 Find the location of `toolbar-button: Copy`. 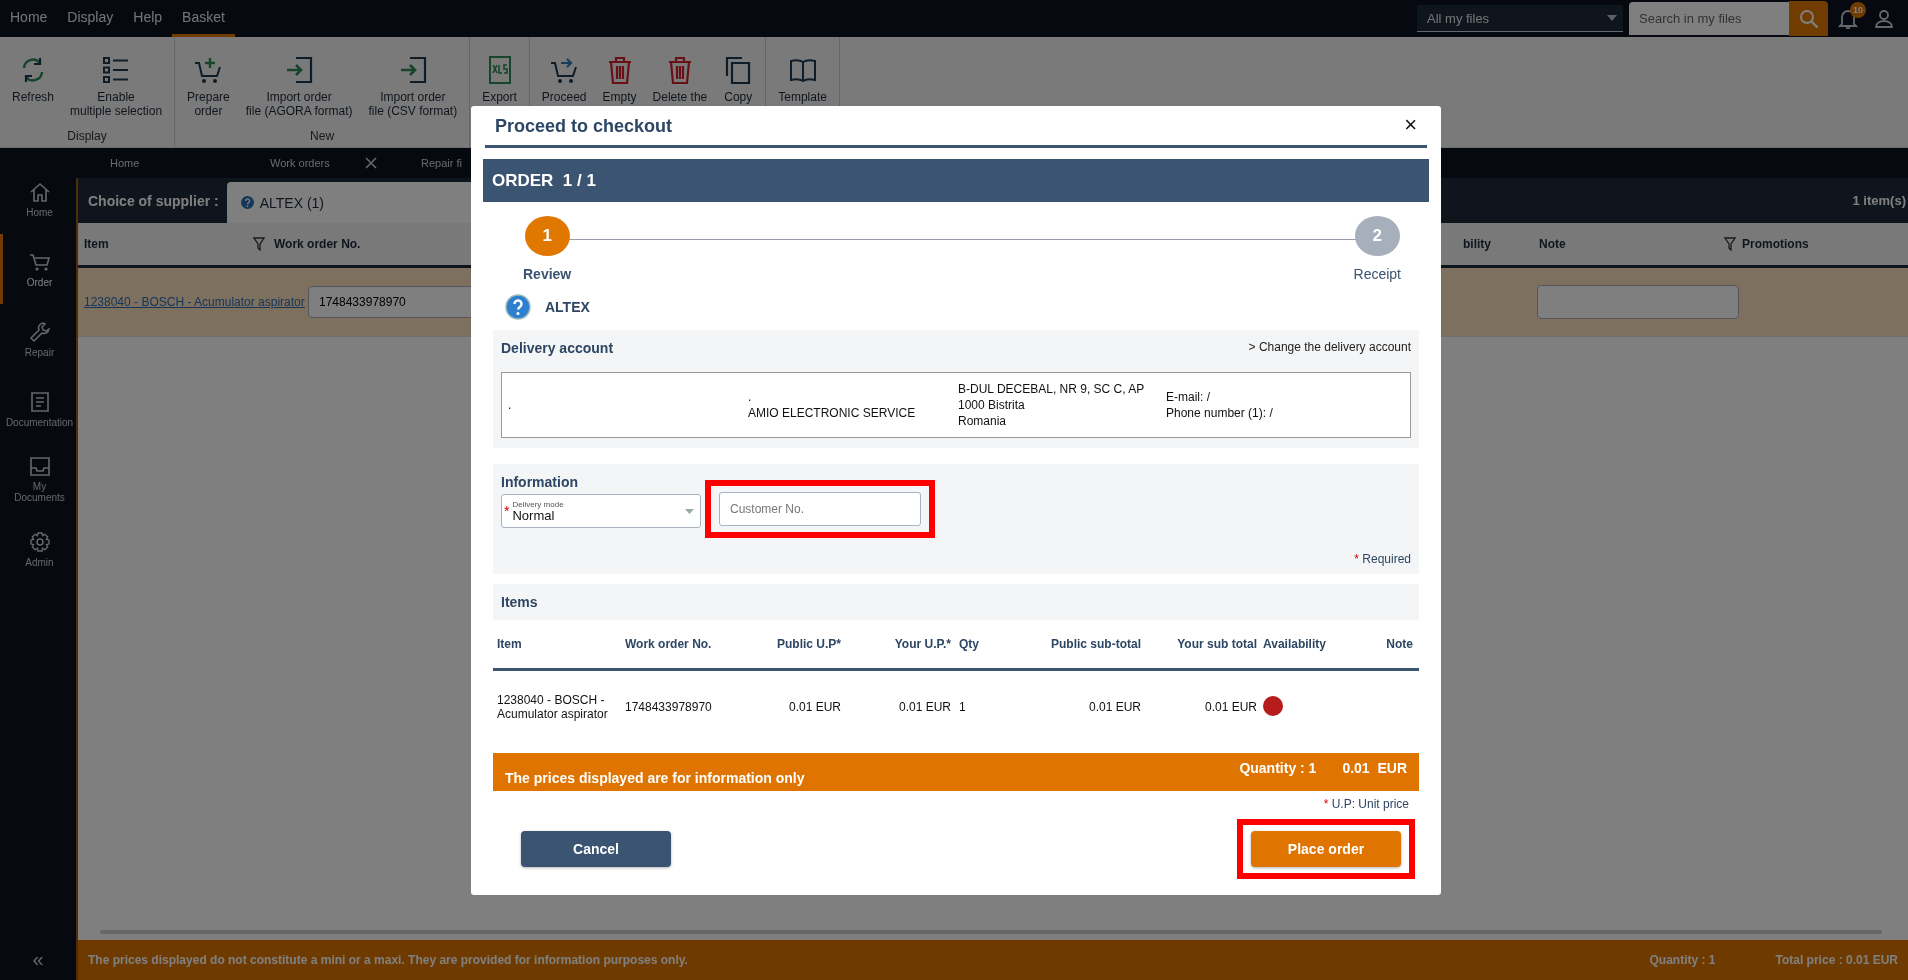

toolbar-button: Copy is located at coordinates (738, 70).